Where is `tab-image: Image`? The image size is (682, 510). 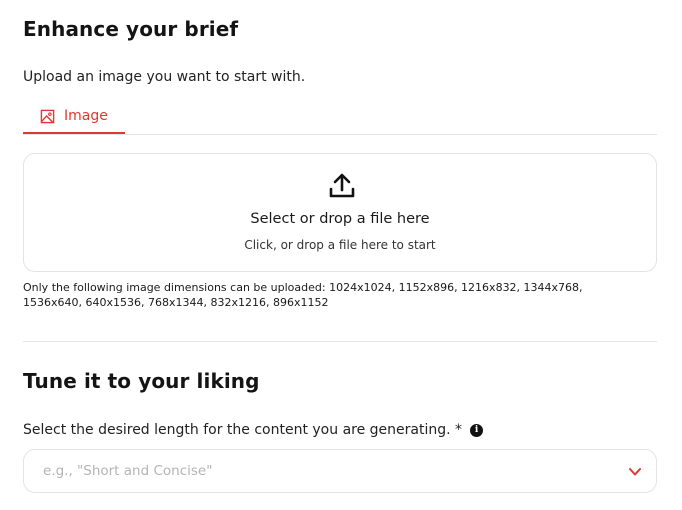
tab-image: Image is located at coordinates (74, 117).